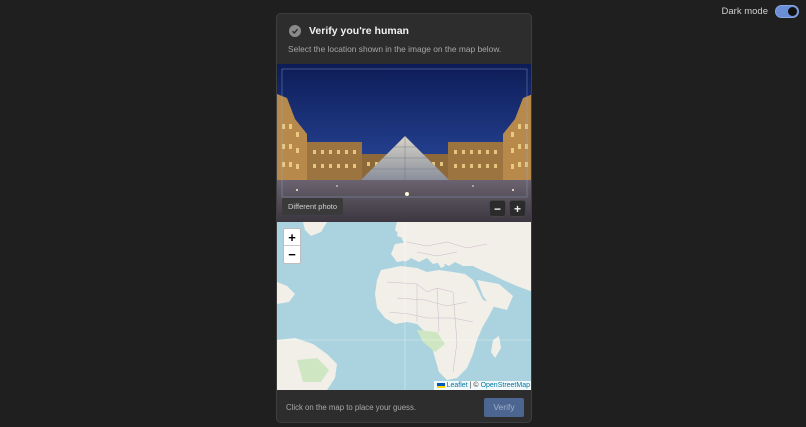 This screenshot has width=806, height=427. What do you see at coordinates (792, 11) in the screenshot?
I see `toggle-knob` at bounding box center [792, 11].